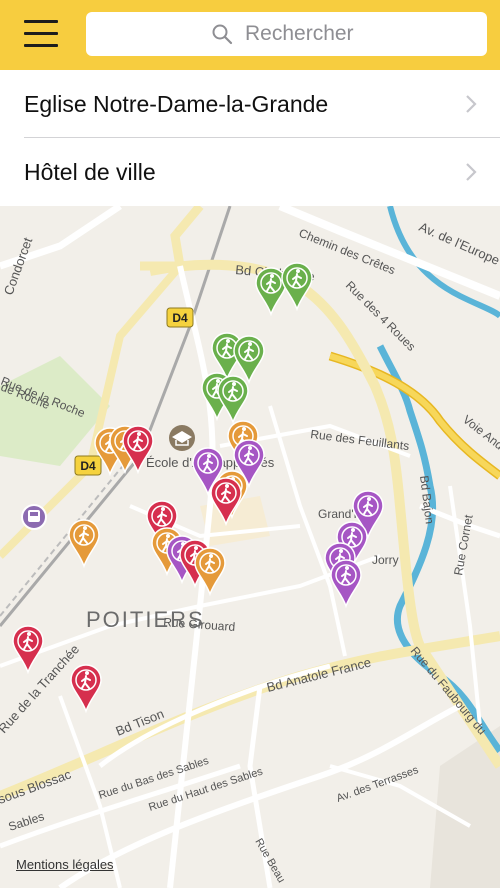 The image size is (500, 888). I want to click on train-station-icon, so click(34, 517).